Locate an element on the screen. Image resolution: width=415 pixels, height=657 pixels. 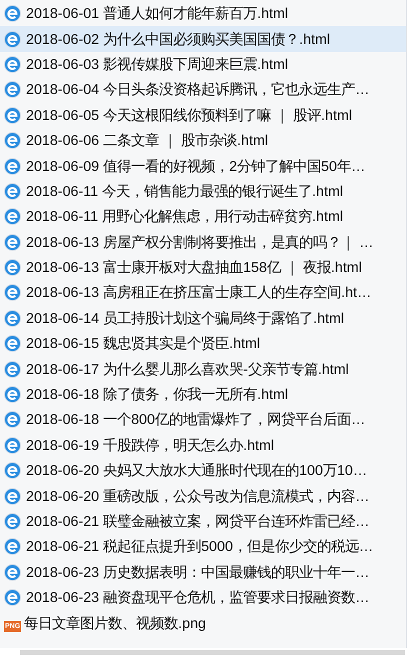
file-name: 2018-06-15 魏忠贤其实是个贤臣.html is located at coordinates (143, 344).